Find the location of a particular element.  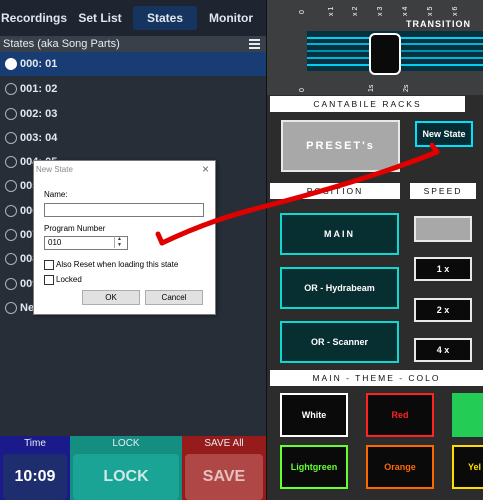

or-scanner-button: OR - Scanner is located at coordinates (339, 342).